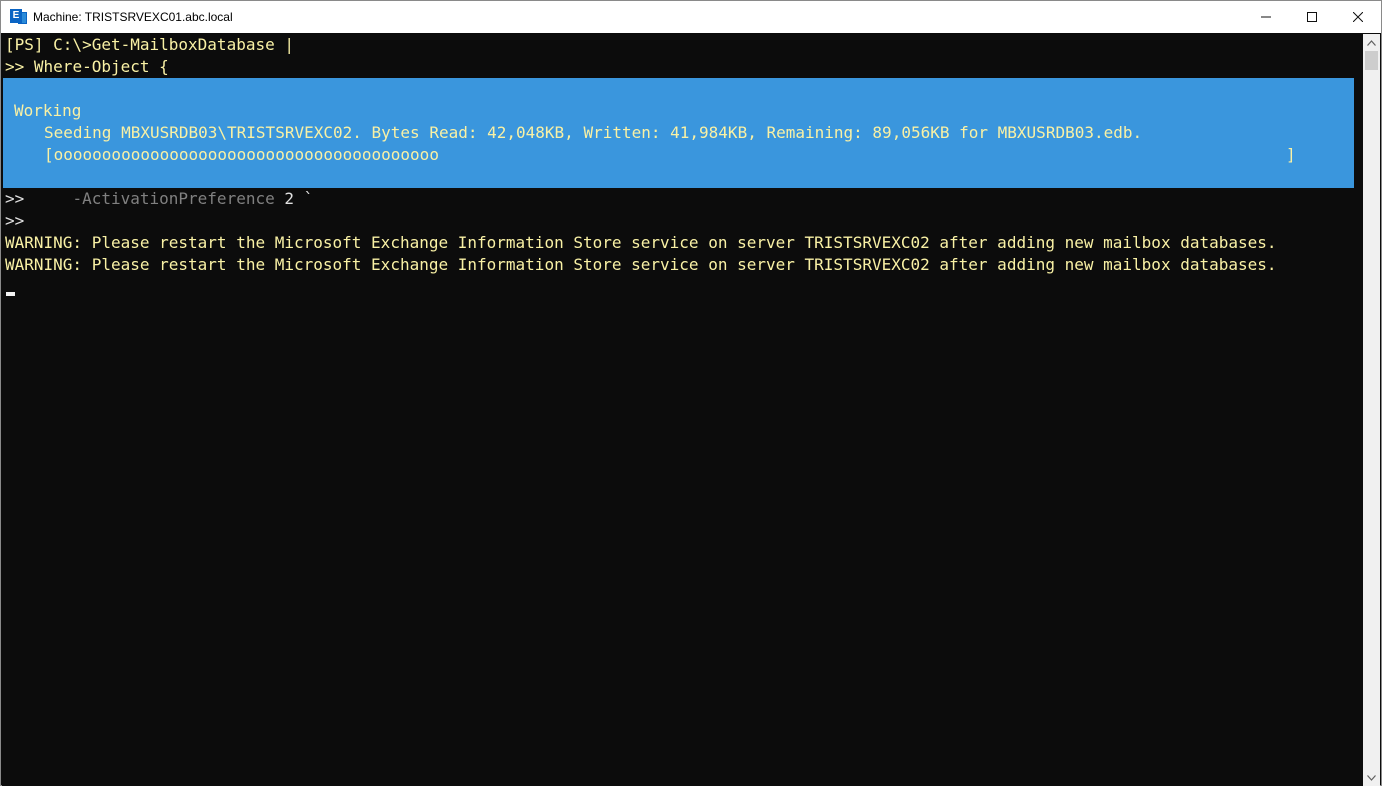  I want to click on continuation-text: Where-Object {, so click(101, 66).